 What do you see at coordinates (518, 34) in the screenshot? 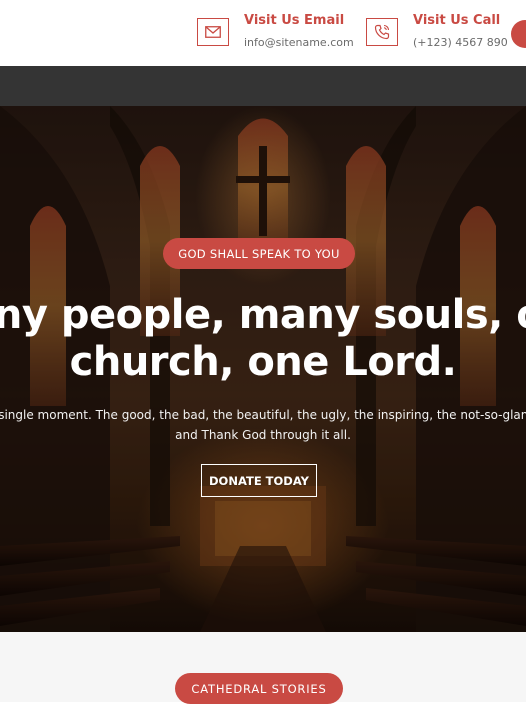
I see `header-action-button` at bounding box center [518, 34].